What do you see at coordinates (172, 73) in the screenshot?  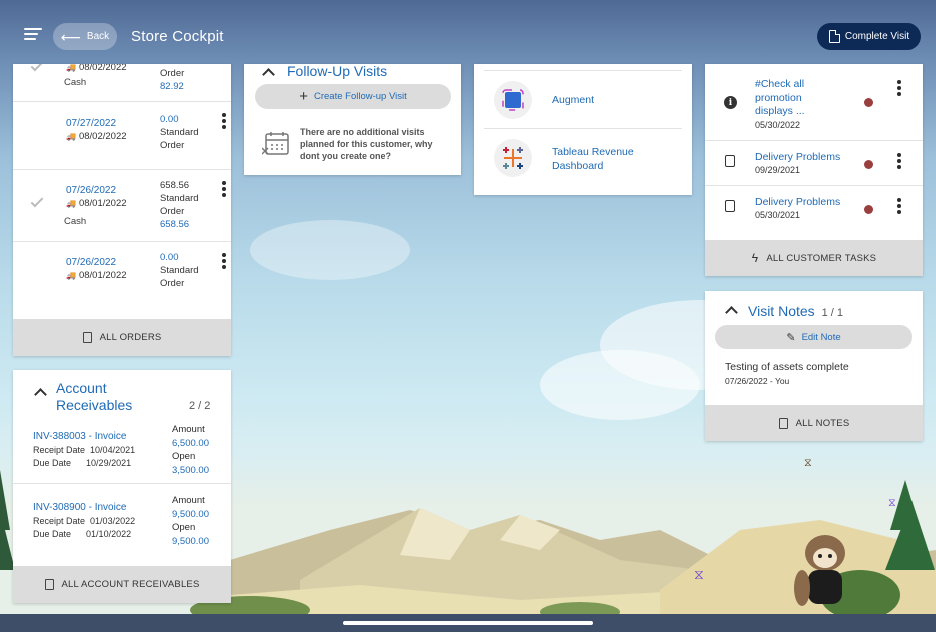 I see `order-type: Order` at bounding box center [172, 73].